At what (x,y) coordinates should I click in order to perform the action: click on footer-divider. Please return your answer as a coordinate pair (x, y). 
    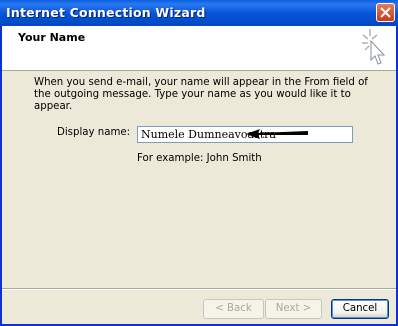
    Looking at the image, I should click on (199, 289).